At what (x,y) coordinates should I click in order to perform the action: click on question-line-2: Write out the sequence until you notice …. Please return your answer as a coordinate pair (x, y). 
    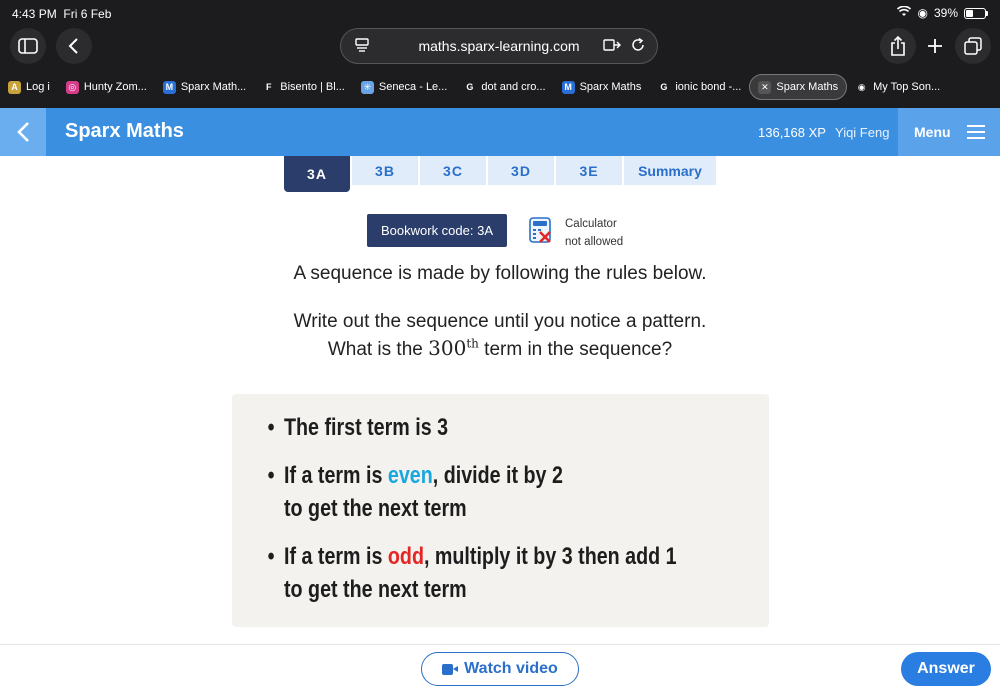
    Looking at the image, I should click on (500, 321).